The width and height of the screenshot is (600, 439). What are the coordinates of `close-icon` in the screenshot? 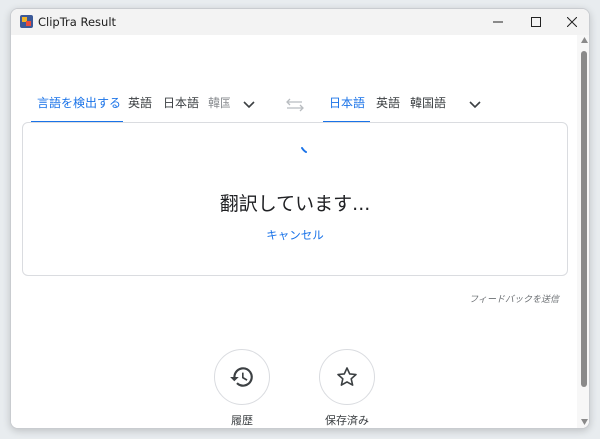 It's located at (572, 22).